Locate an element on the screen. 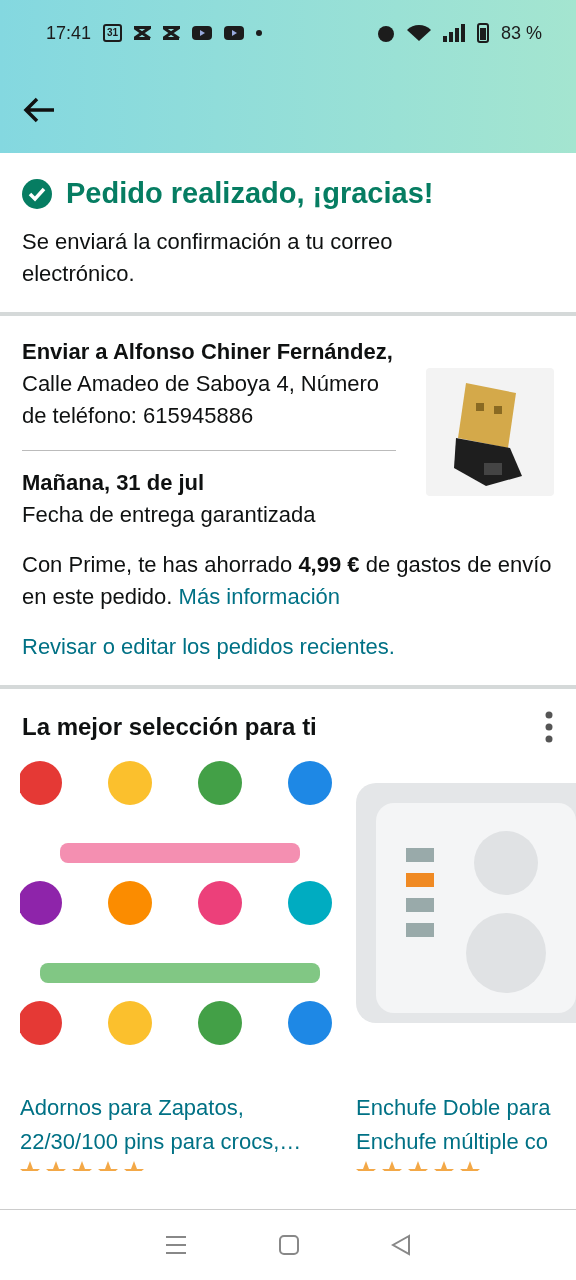  signal-icon is located at coordinates (453, 33).